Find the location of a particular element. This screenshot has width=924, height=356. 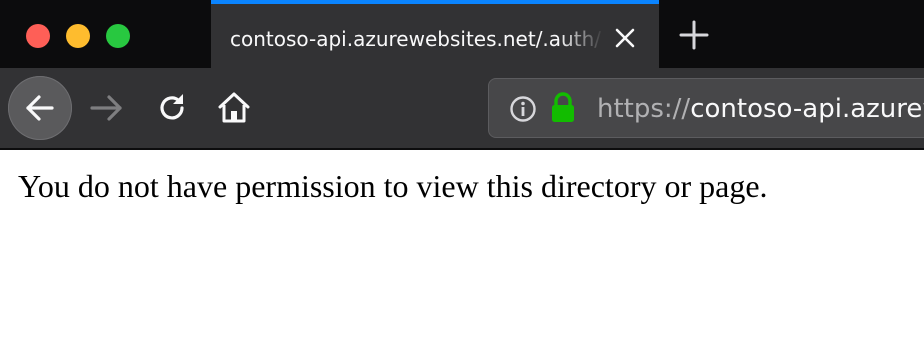

back-button is located at coordinates (40, 108).